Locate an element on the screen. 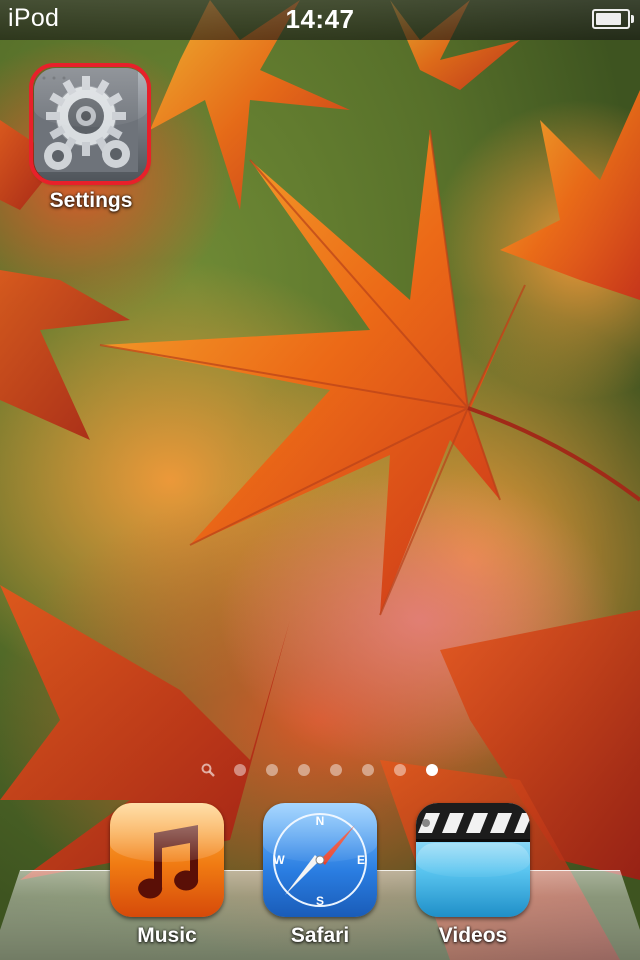  battery-icon is located at coordinates (613, 19).